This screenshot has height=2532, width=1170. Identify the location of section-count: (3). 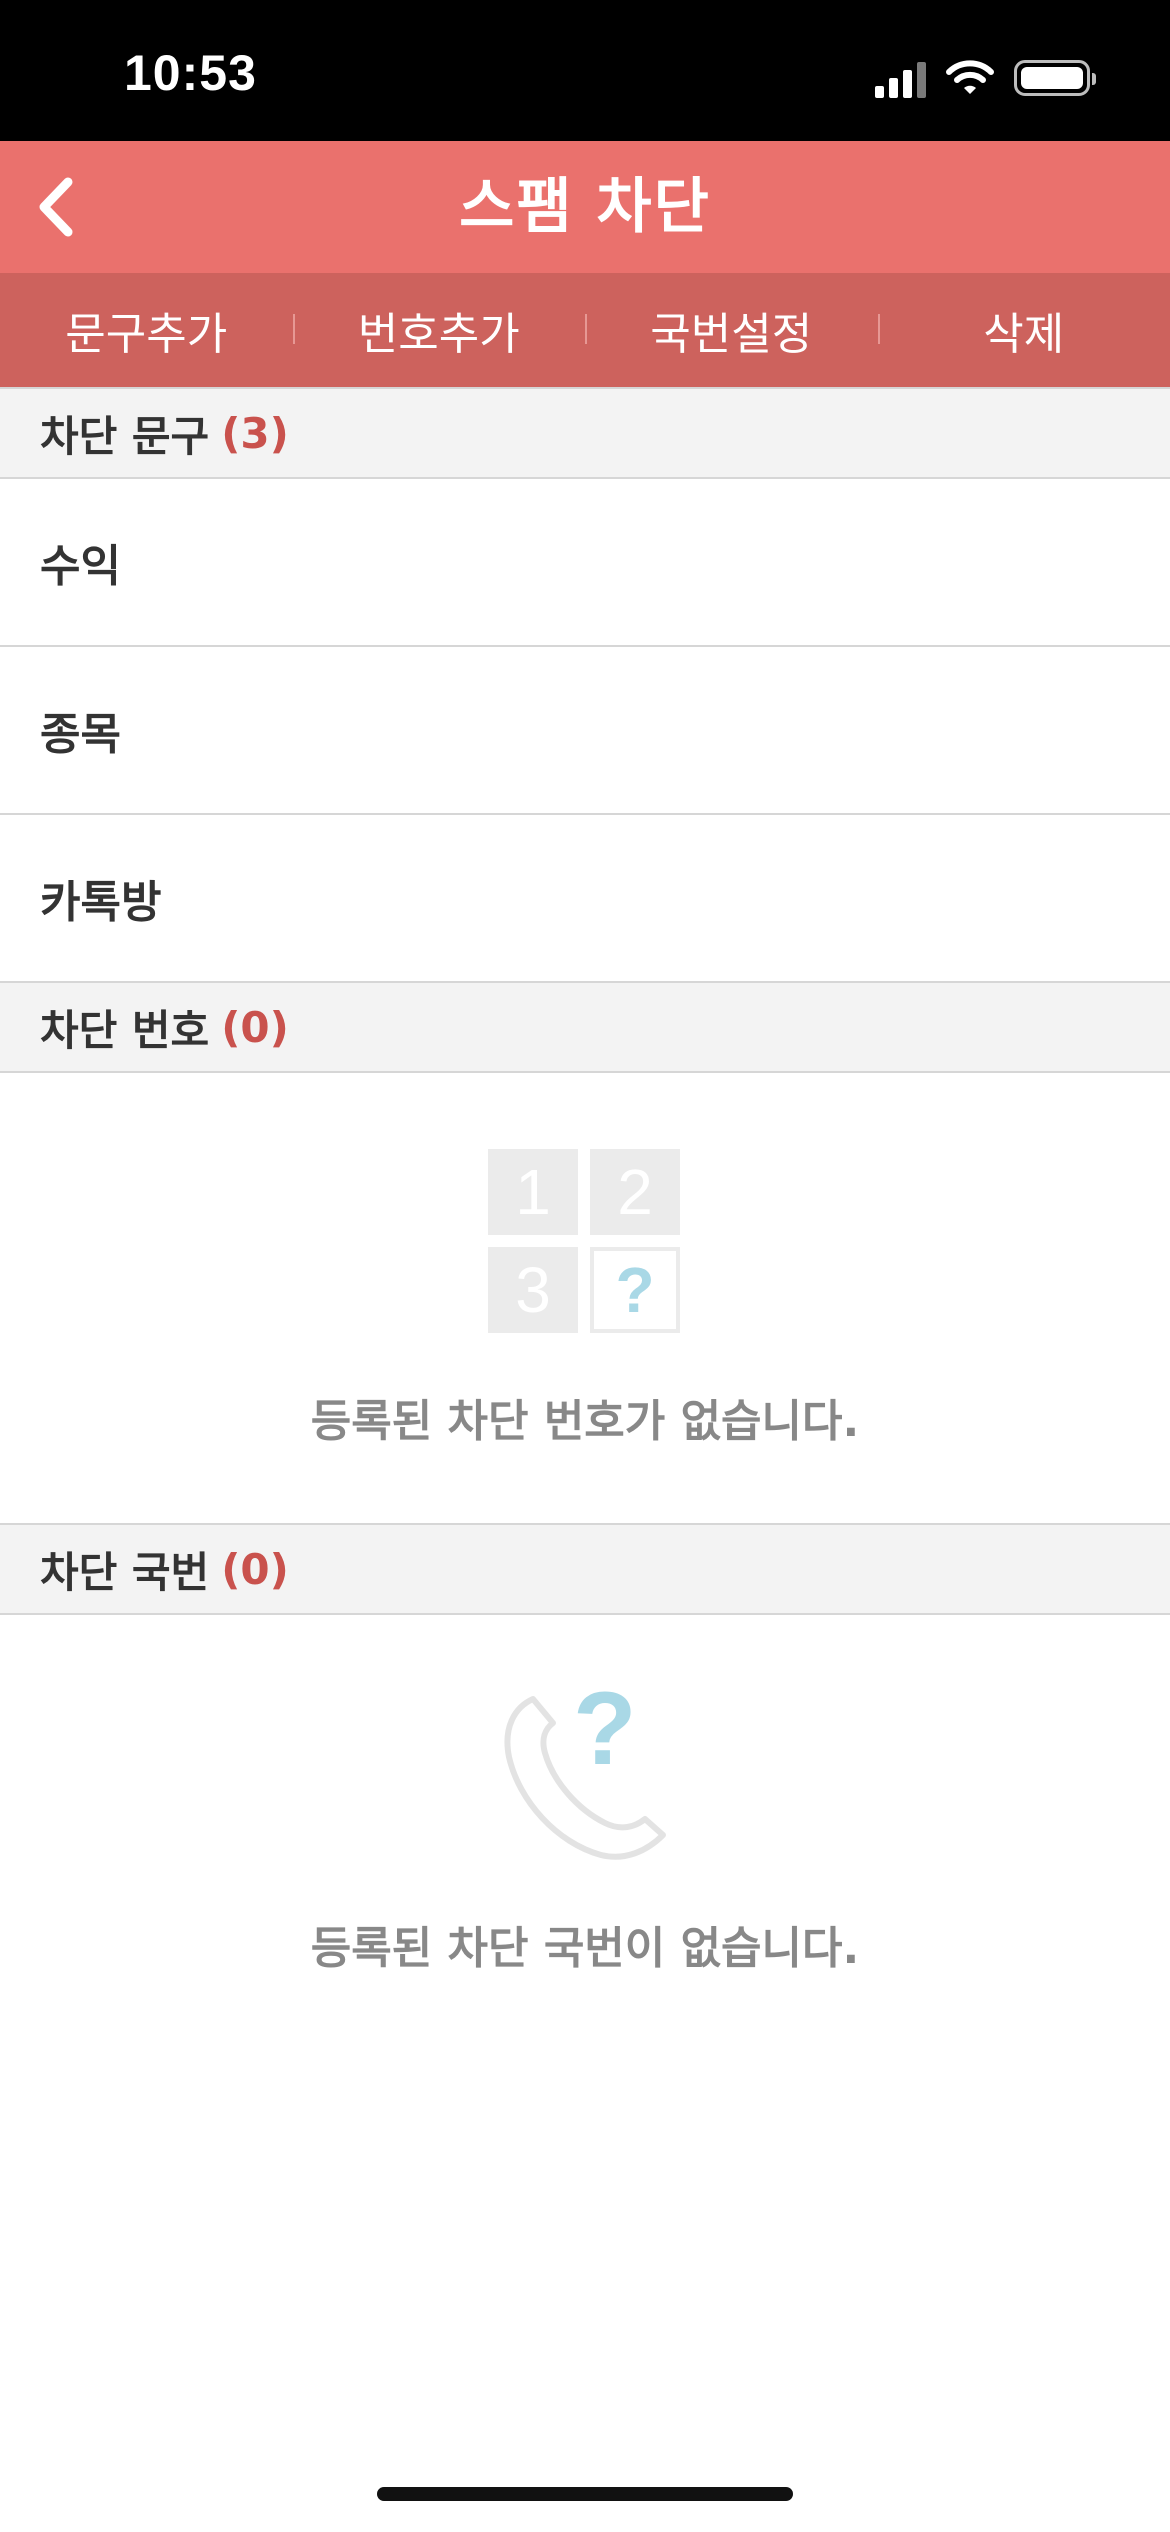
(255, 433).